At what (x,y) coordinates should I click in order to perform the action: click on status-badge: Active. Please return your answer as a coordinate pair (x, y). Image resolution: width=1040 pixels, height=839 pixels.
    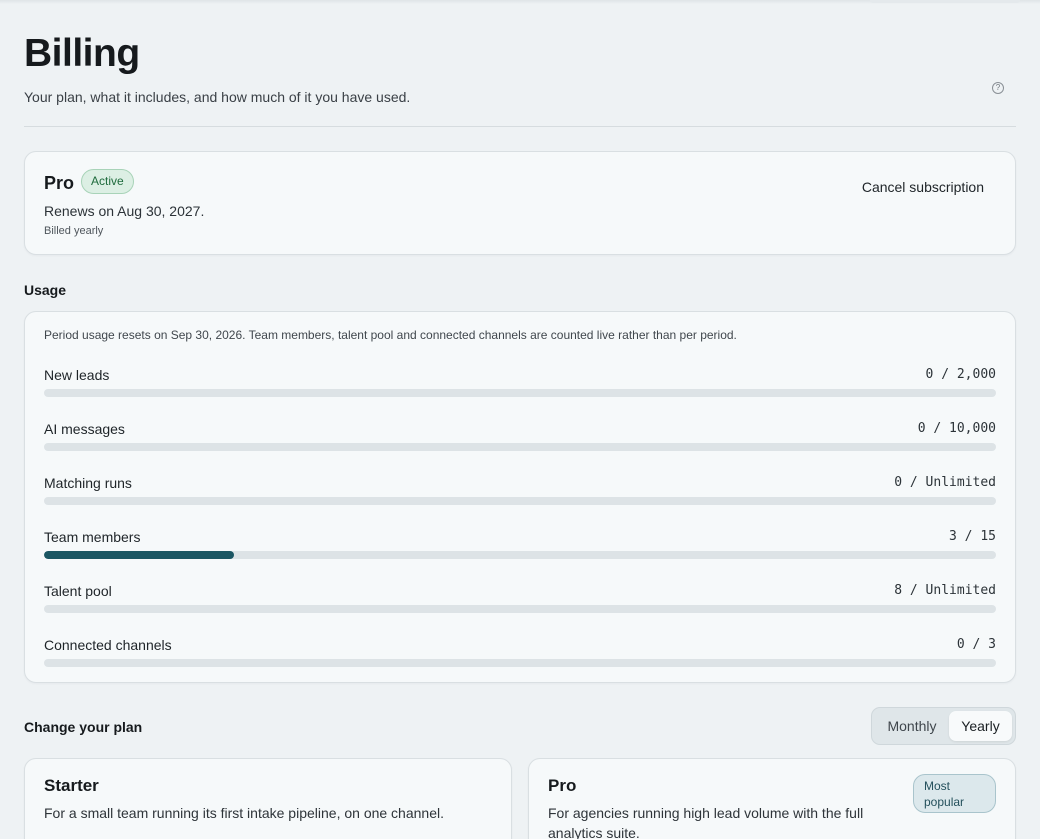
    Looking at the image, I should click on (107, 181).